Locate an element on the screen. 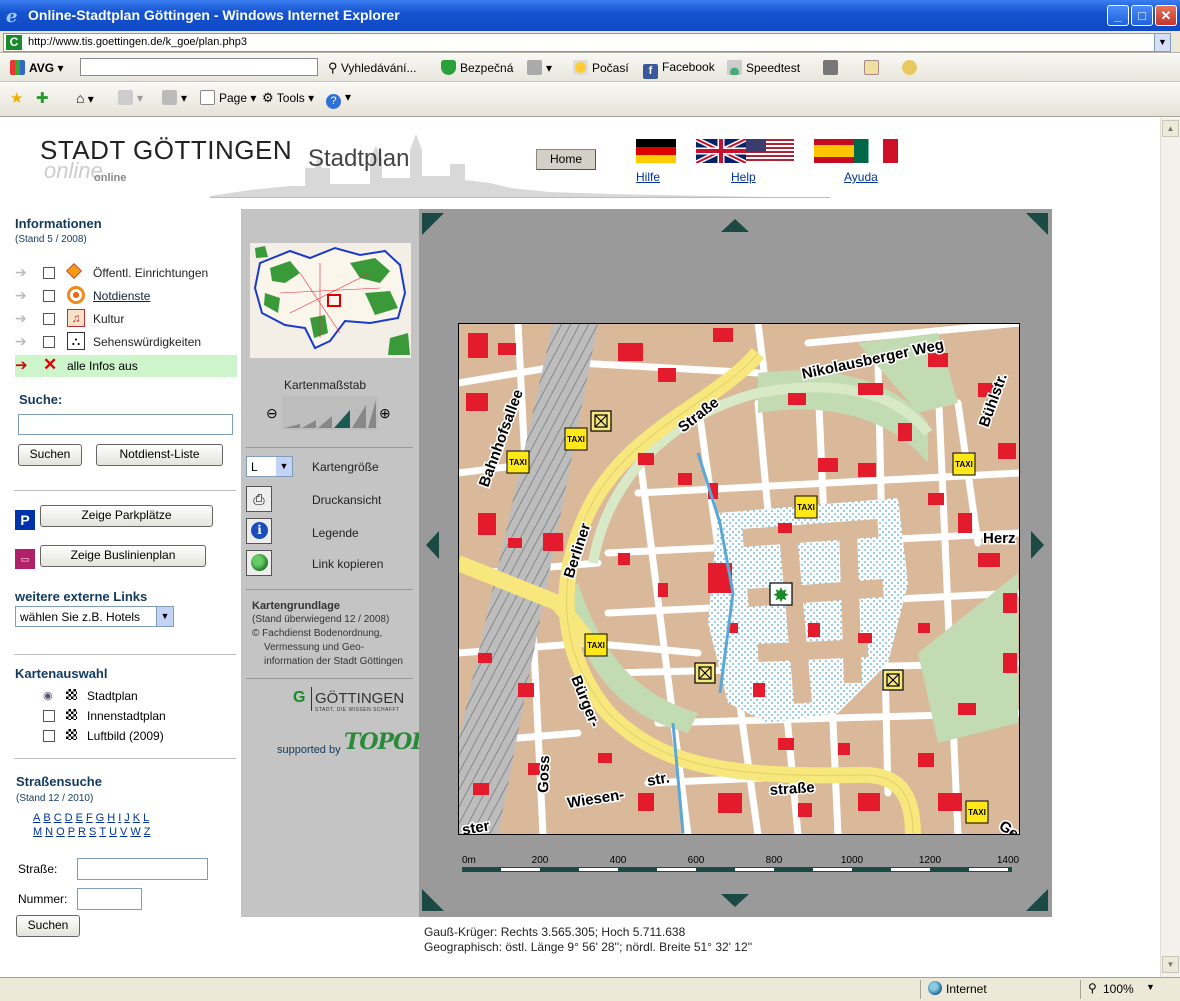  calculator-icon is located at coordinates (832, 67).